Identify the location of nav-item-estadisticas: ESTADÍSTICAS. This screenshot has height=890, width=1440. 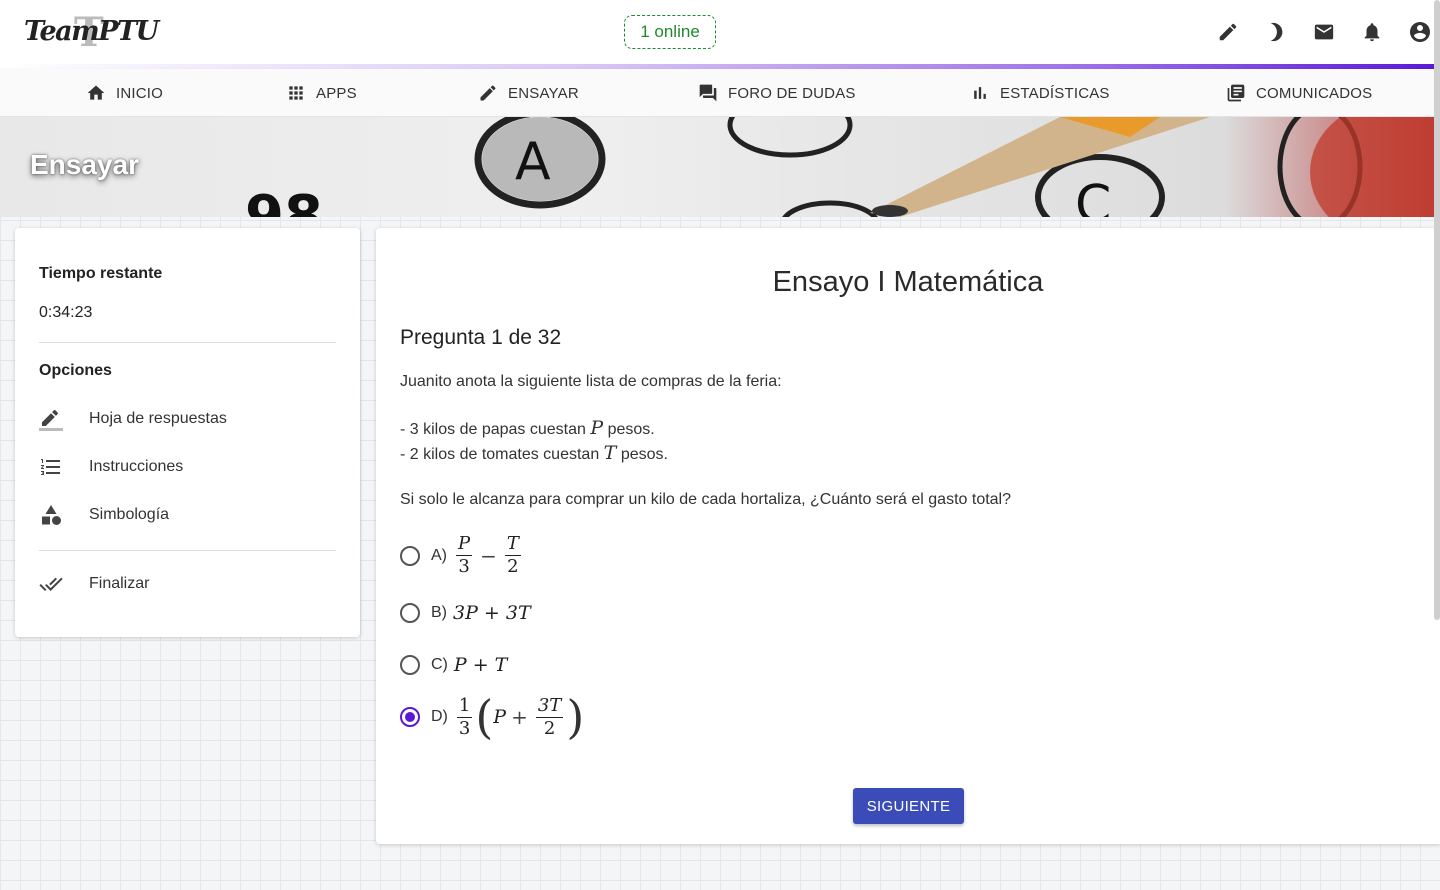
(1040, 93).